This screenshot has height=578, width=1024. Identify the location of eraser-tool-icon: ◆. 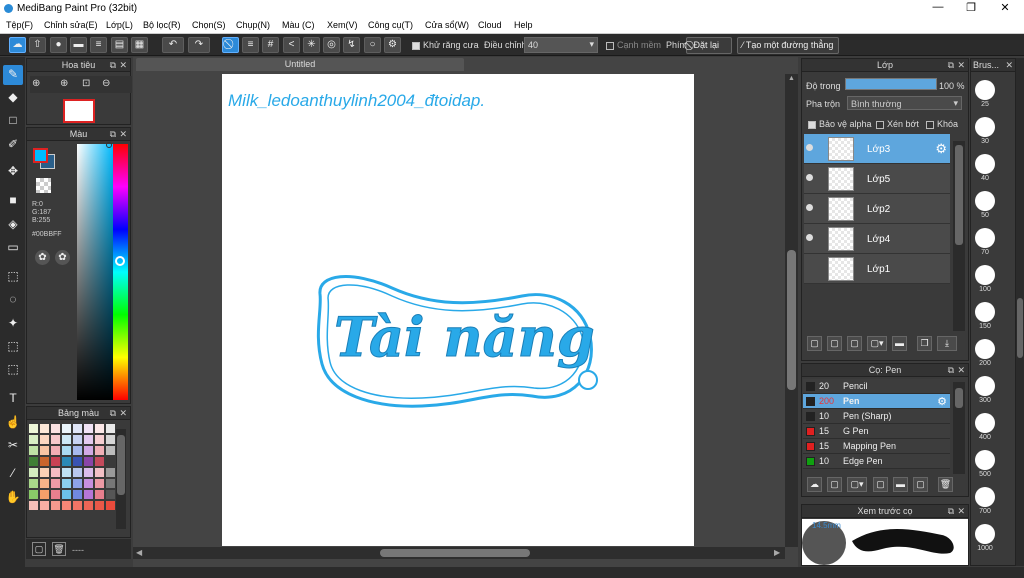
(13, 98).